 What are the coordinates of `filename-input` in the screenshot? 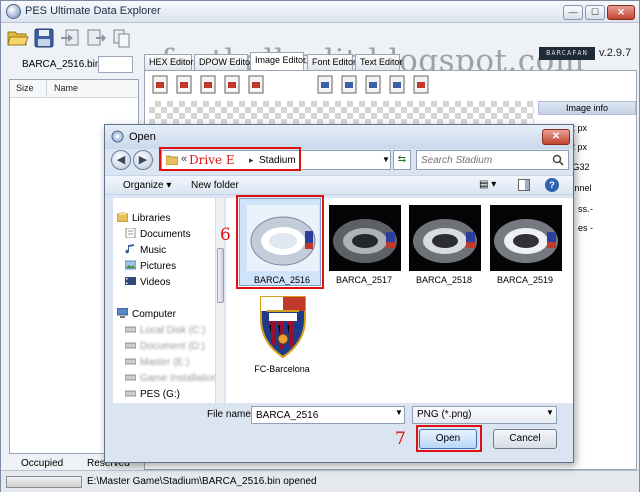 It's located at (328, 415).